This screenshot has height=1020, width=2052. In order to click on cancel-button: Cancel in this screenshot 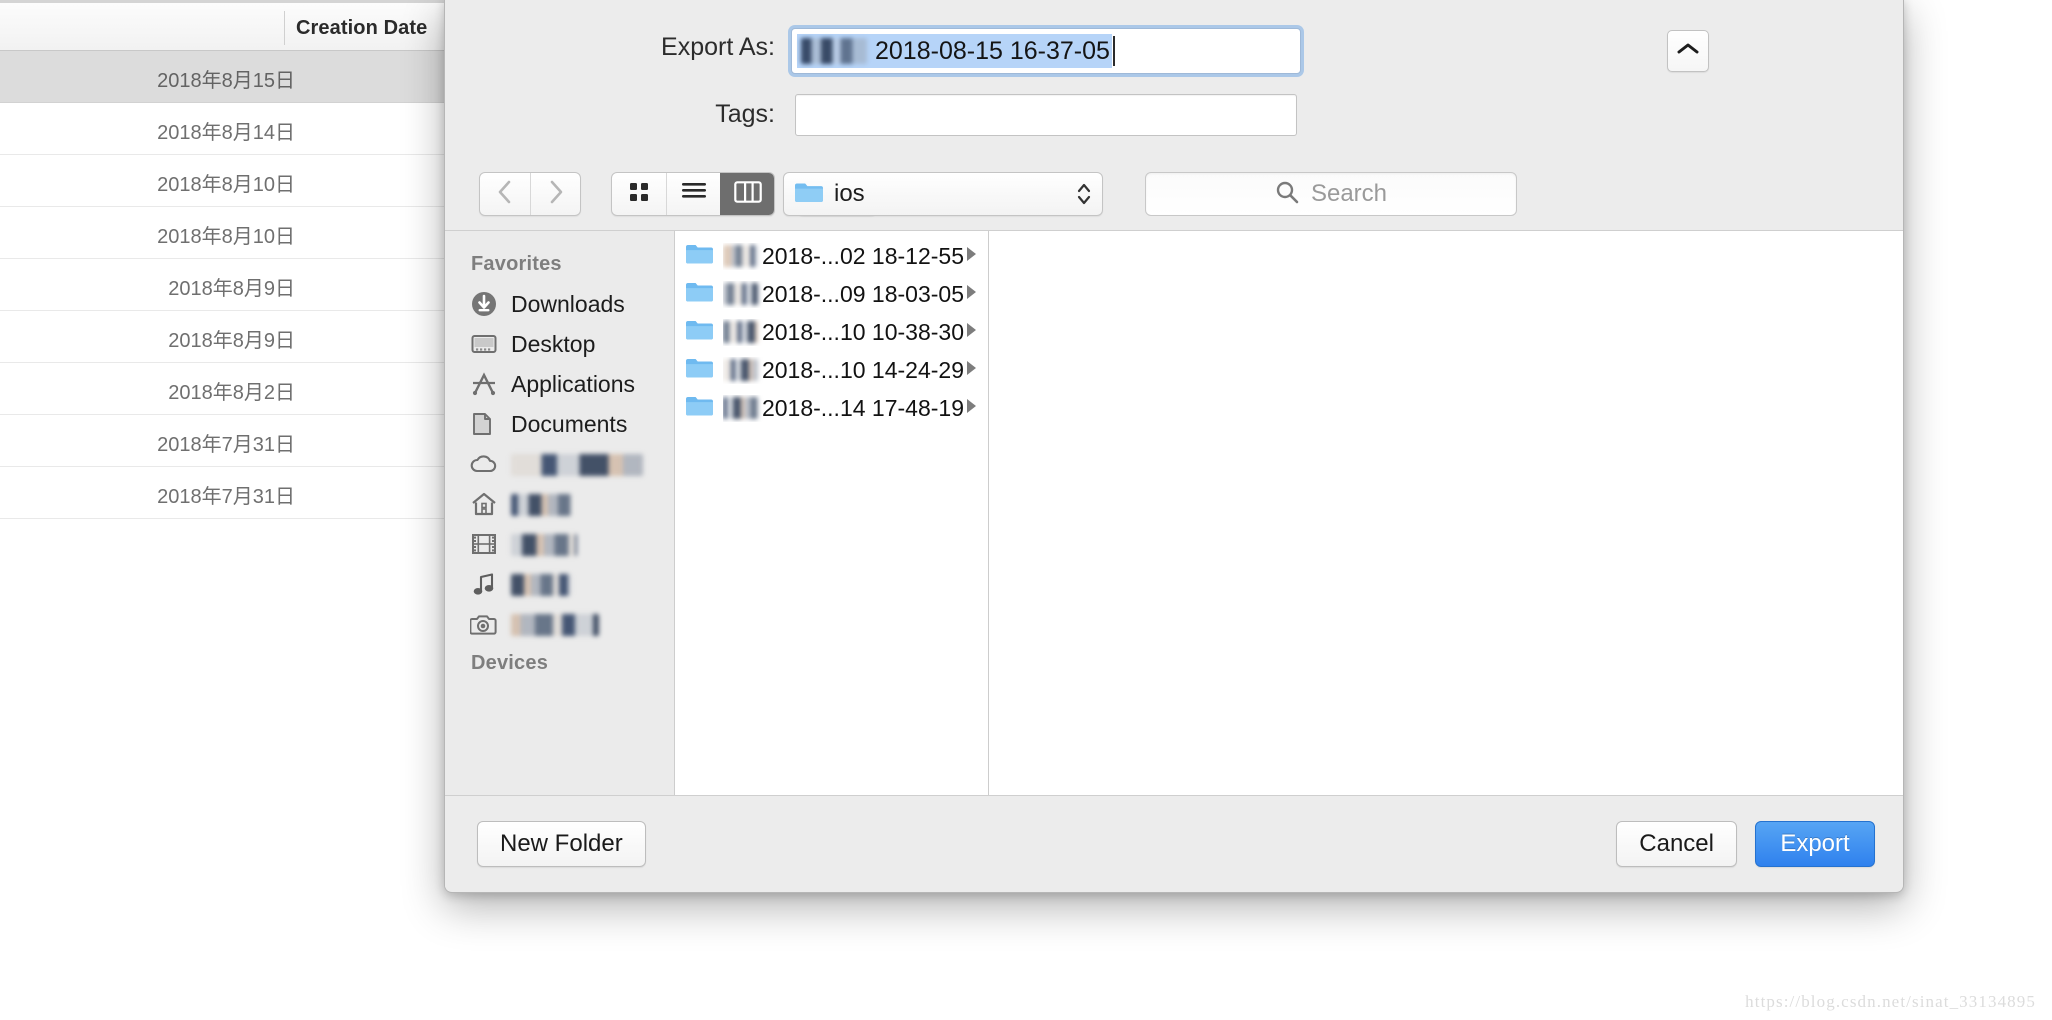, I will do `click(1676, 843)`.